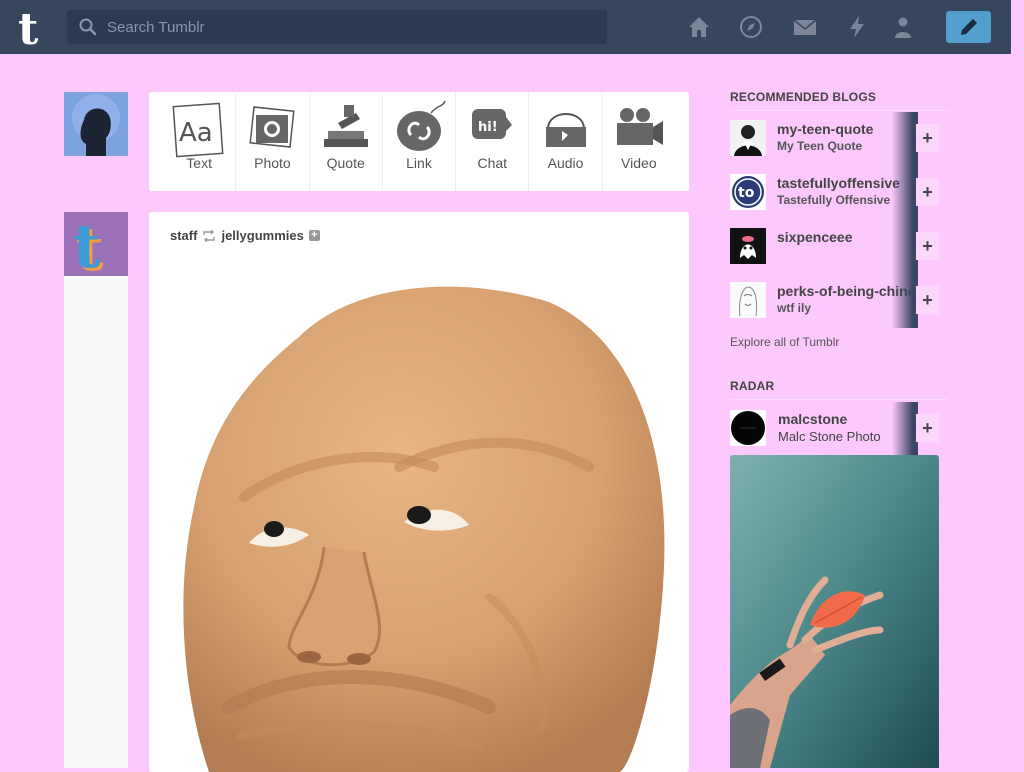 Image resolution: width=1024 pixels, height=772 pixels. I want to click on recommended-blog: my-teen-quote My Teen Quote +, so click(834, 139).